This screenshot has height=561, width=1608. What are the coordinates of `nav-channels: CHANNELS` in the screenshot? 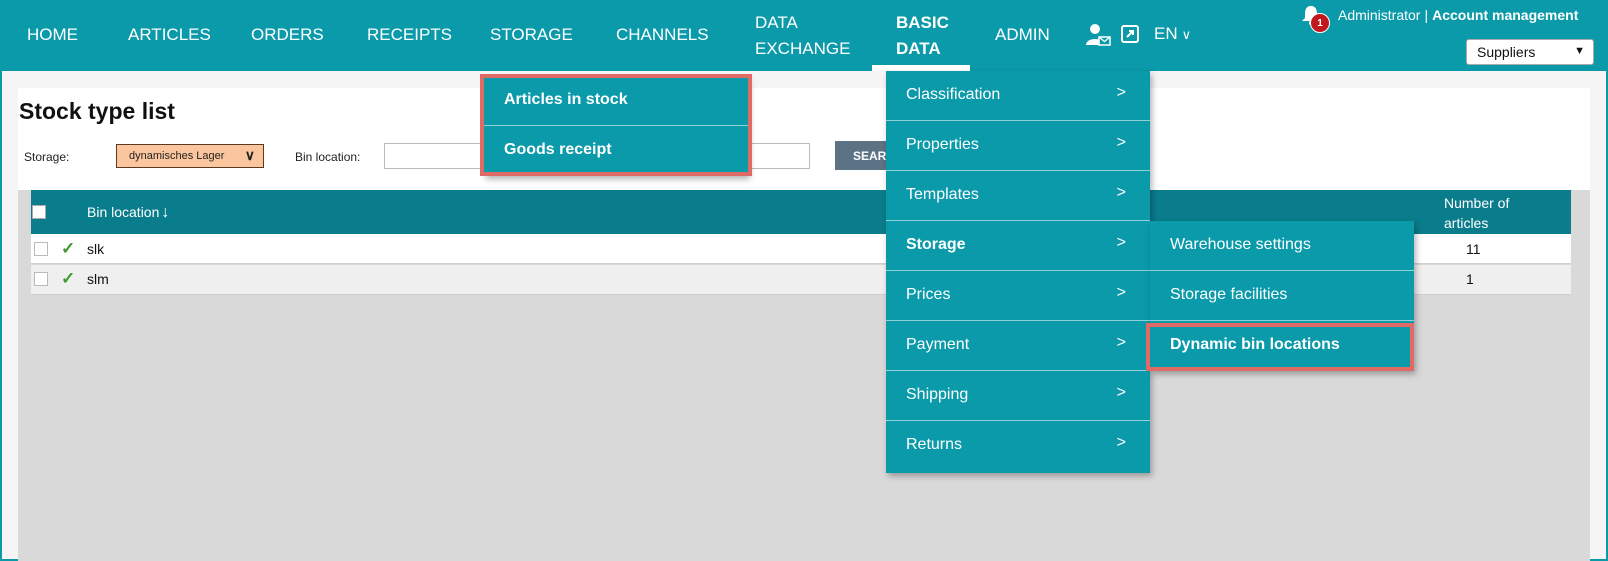 It's located at (662, 35).